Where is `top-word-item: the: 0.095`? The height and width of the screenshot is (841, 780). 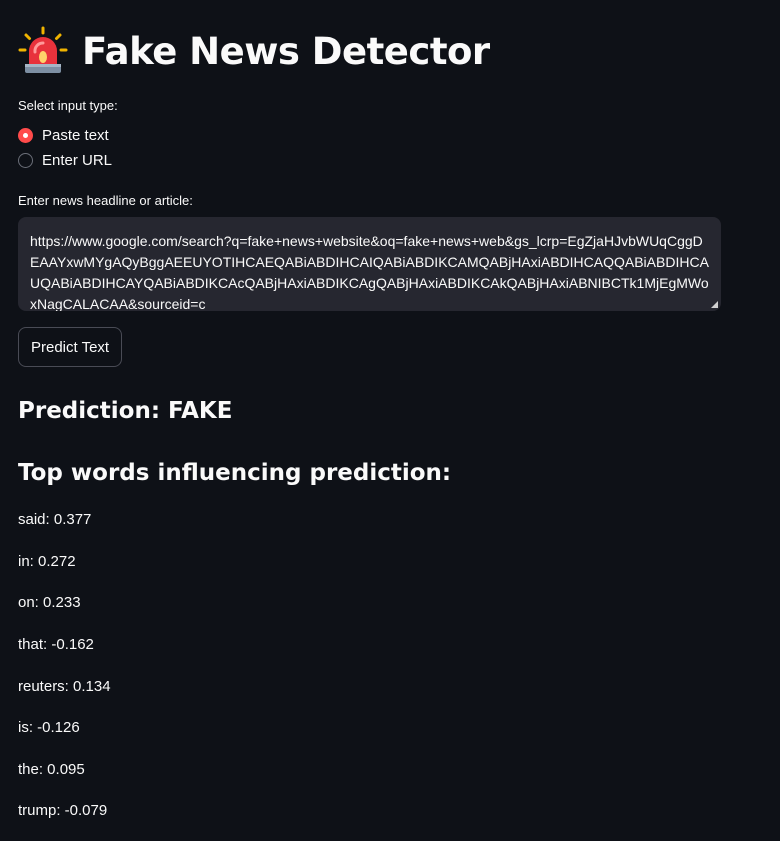
top-word-item: the: 0.095 is located at coordinates (51, 769).